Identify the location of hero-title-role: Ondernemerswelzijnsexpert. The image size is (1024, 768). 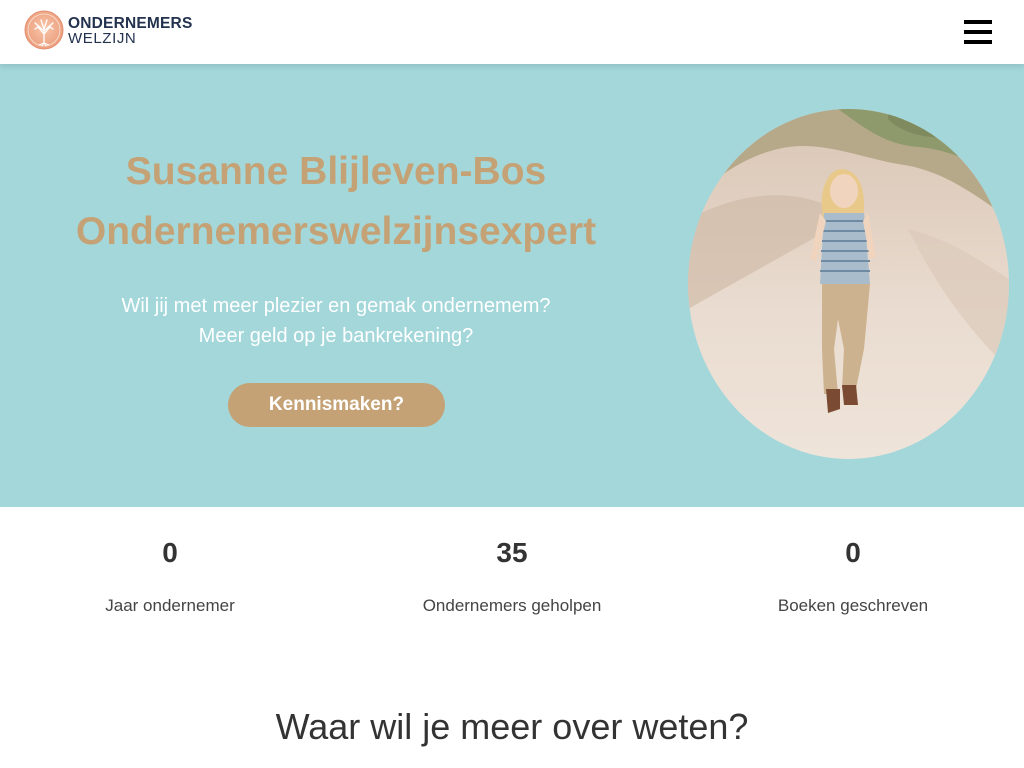
(336, 231).